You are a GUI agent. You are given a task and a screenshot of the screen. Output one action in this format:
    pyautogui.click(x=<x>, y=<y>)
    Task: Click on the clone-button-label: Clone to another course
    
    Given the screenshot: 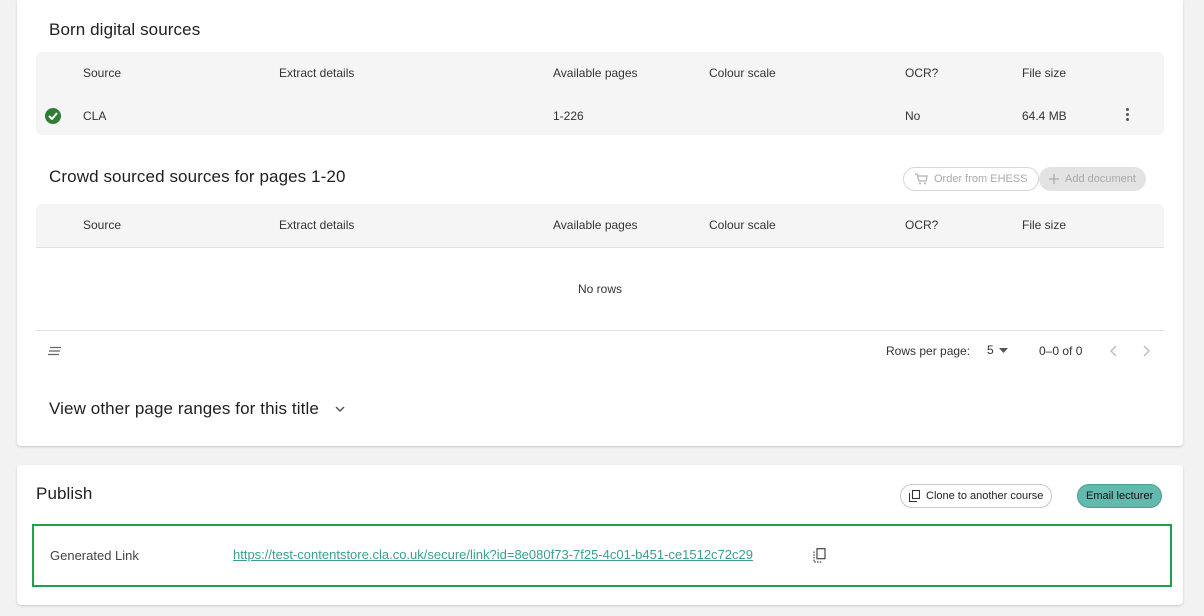 What is the action you would take?
    pyautogui.click(x=985, y=496)
    